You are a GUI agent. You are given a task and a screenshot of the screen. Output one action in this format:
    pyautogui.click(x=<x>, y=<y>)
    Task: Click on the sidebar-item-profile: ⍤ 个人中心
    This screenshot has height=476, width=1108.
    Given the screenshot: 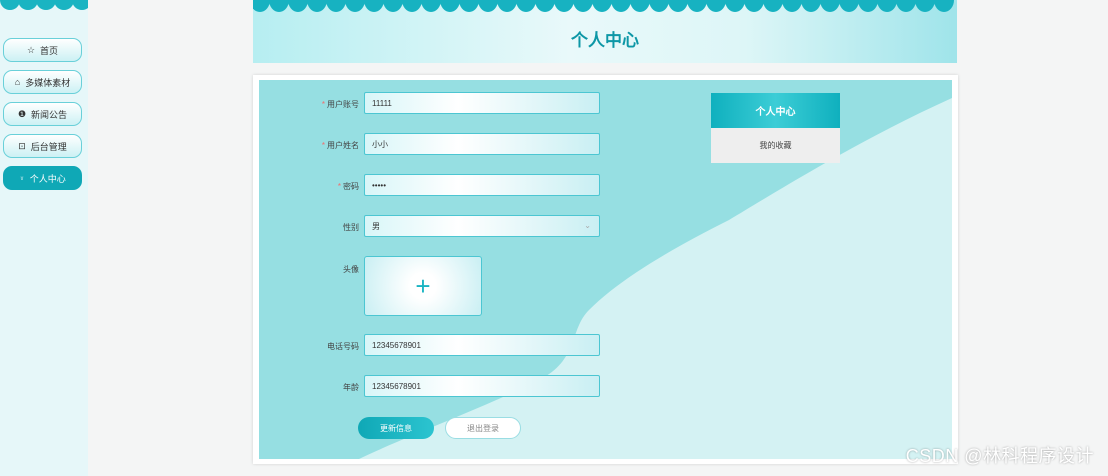 What is the action you would take?
    pyautogui.click(x=42, y=178)
    